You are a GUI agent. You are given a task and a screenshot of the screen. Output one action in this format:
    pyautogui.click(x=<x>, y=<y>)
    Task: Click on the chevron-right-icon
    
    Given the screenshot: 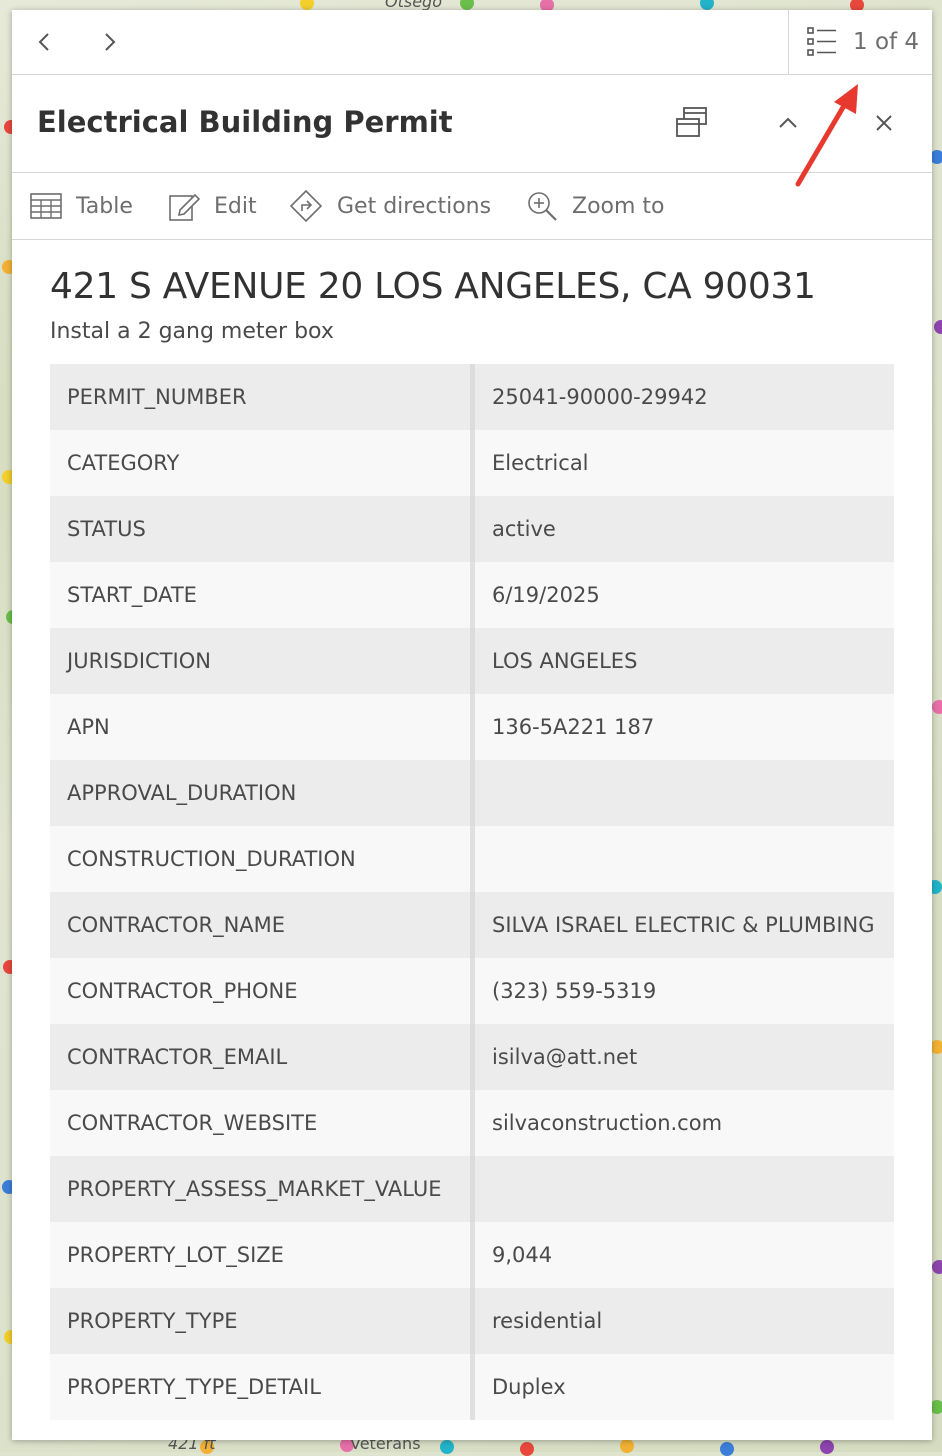 What is the action you would take?
    pyautogui.click(x=110, y=42)
    